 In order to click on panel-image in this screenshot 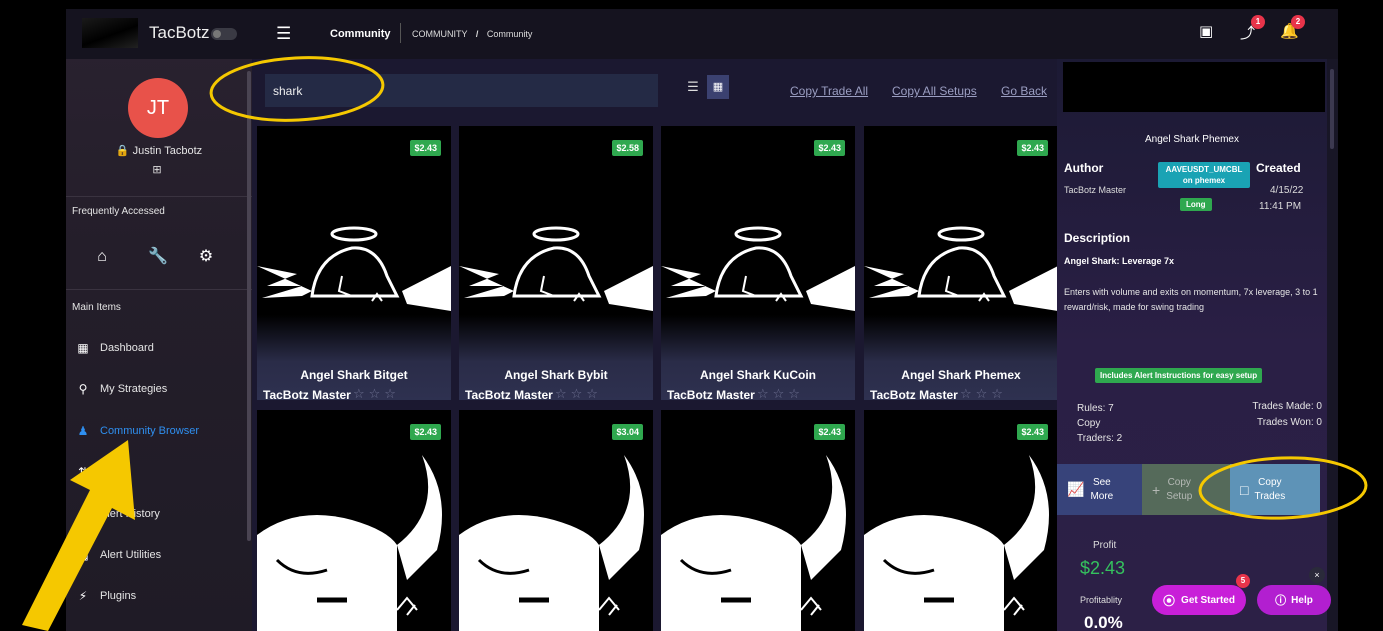, I will do `click(1194, 87)`.